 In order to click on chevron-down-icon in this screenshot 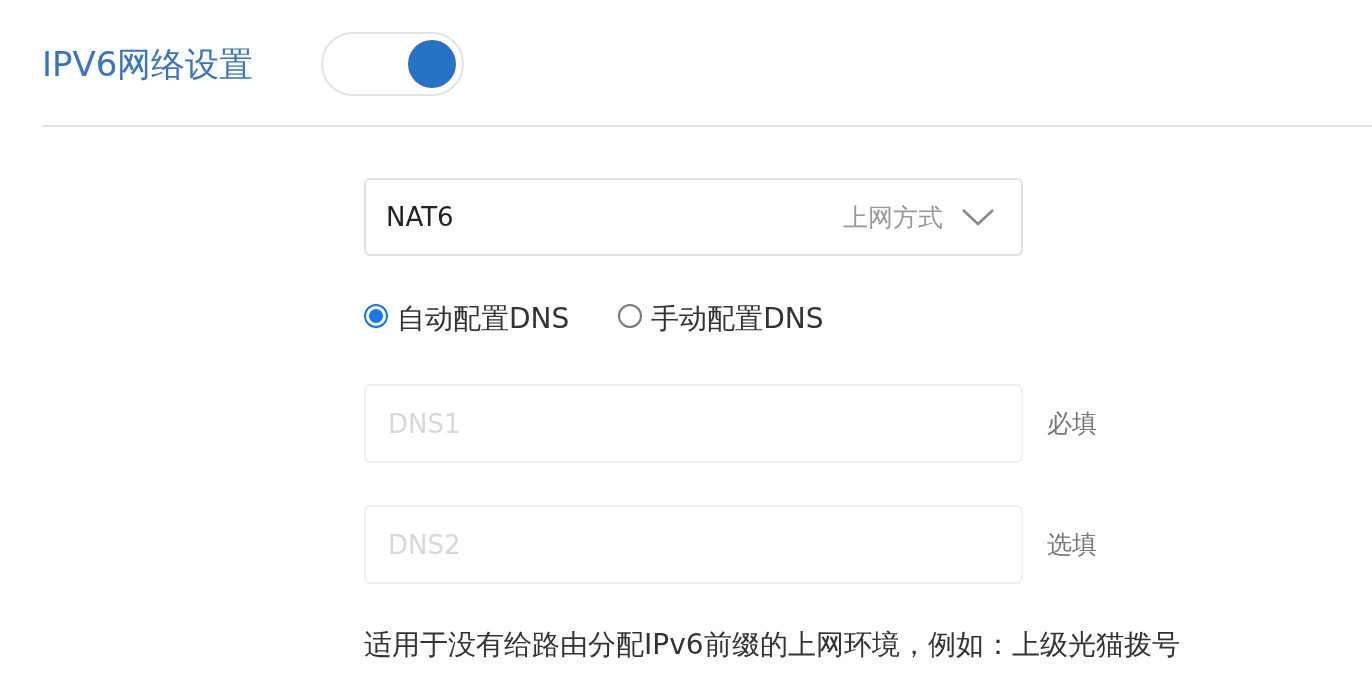, I will do `click(978, 217)`.